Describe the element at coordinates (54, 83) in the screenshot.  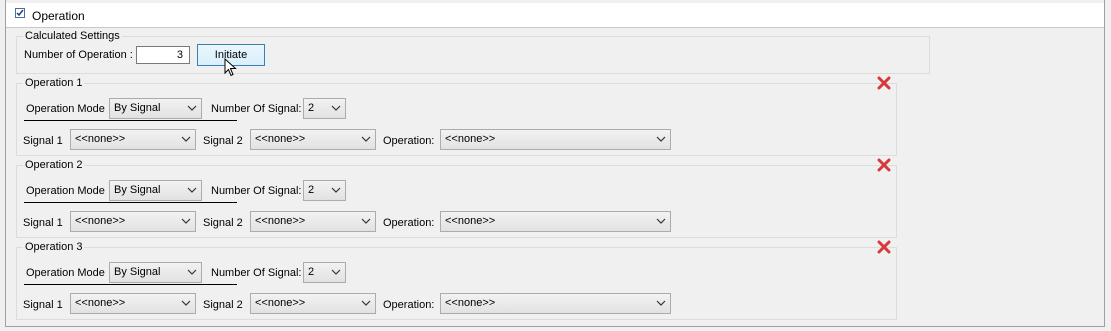
I see `operation-1-title: Operation 1` at that location.